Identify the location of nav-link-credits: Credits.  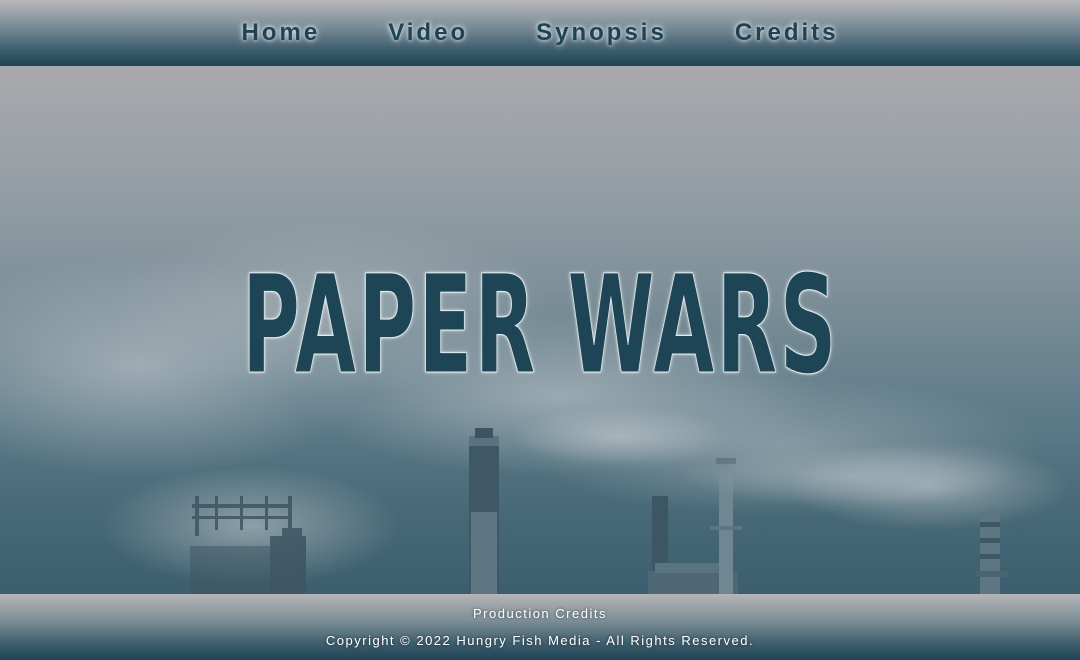
(787, 33).